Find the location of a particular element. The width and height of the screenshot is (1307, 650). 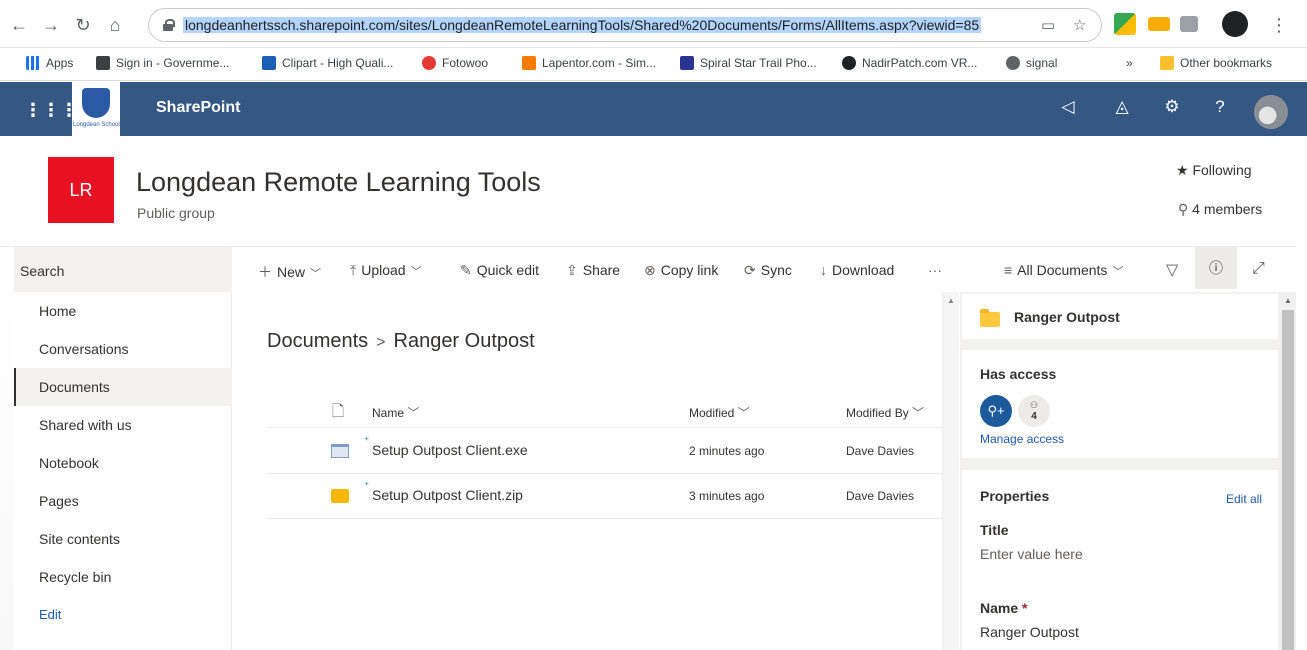

nav-item-notebook: Notebook is located at coordinates (123, 463).